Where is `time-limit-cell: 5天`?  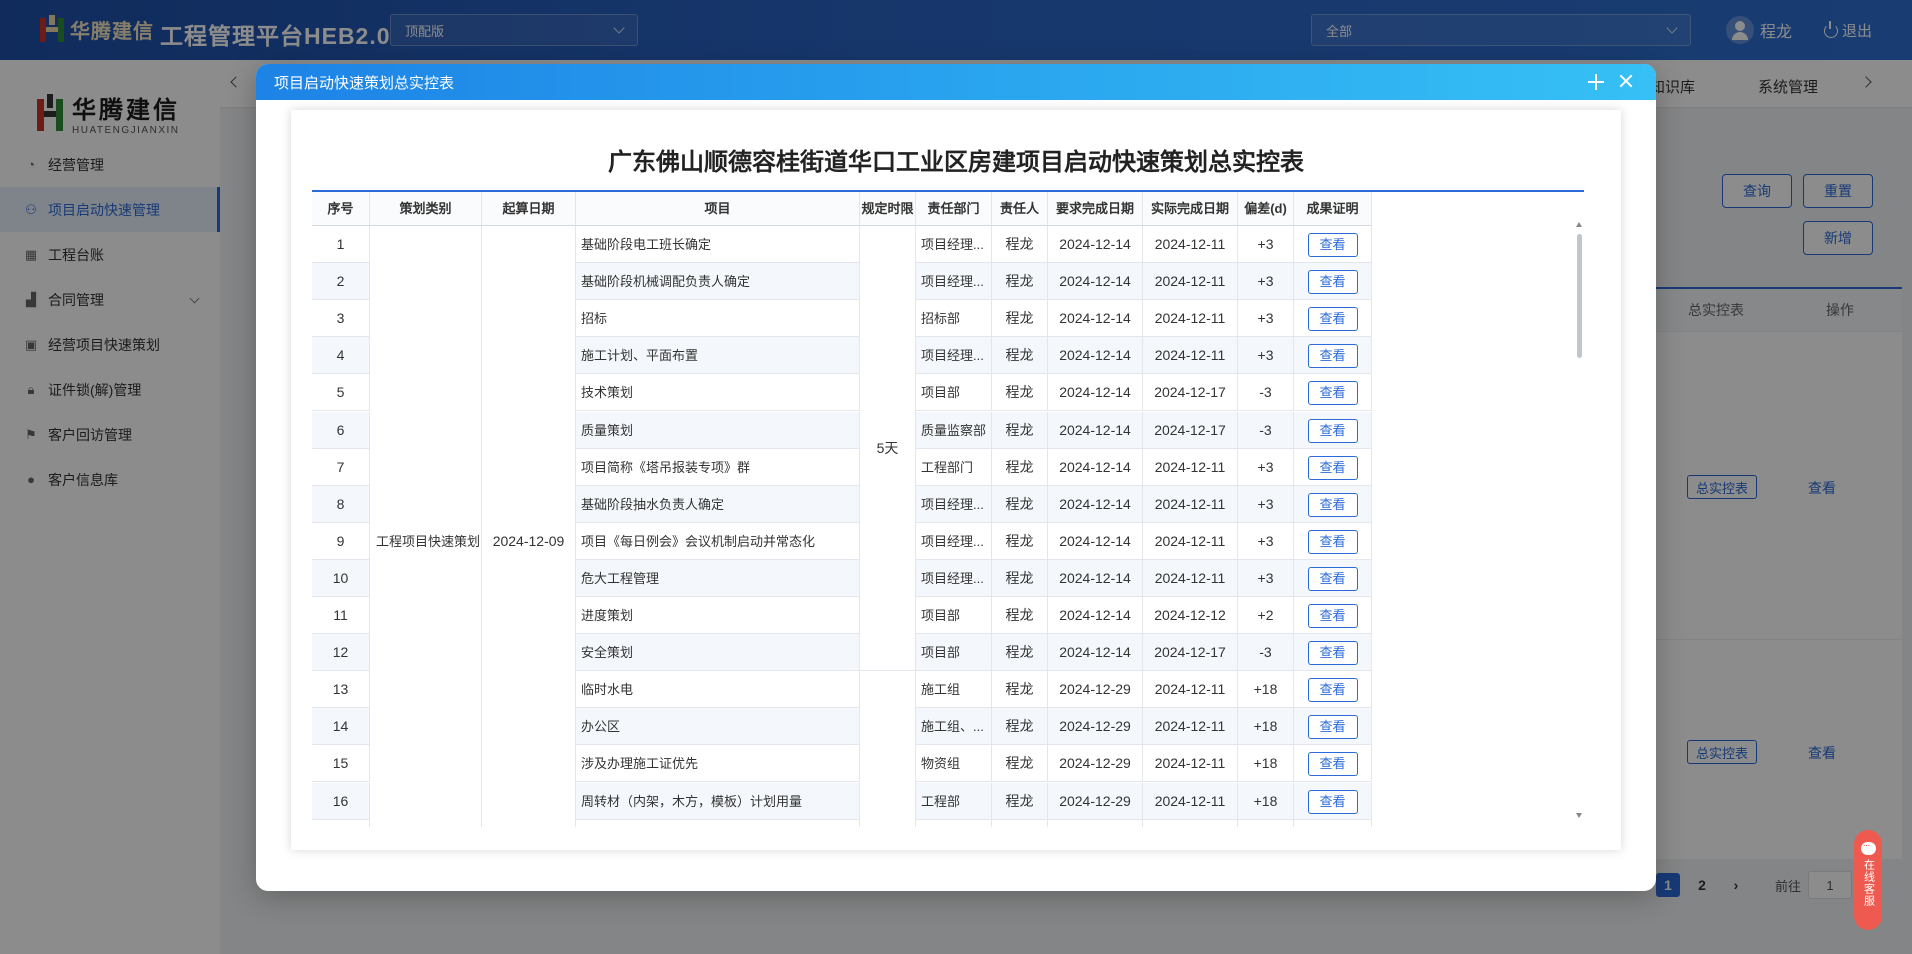
time-limit-cell: 5天 is located at coordinates (888, 449).